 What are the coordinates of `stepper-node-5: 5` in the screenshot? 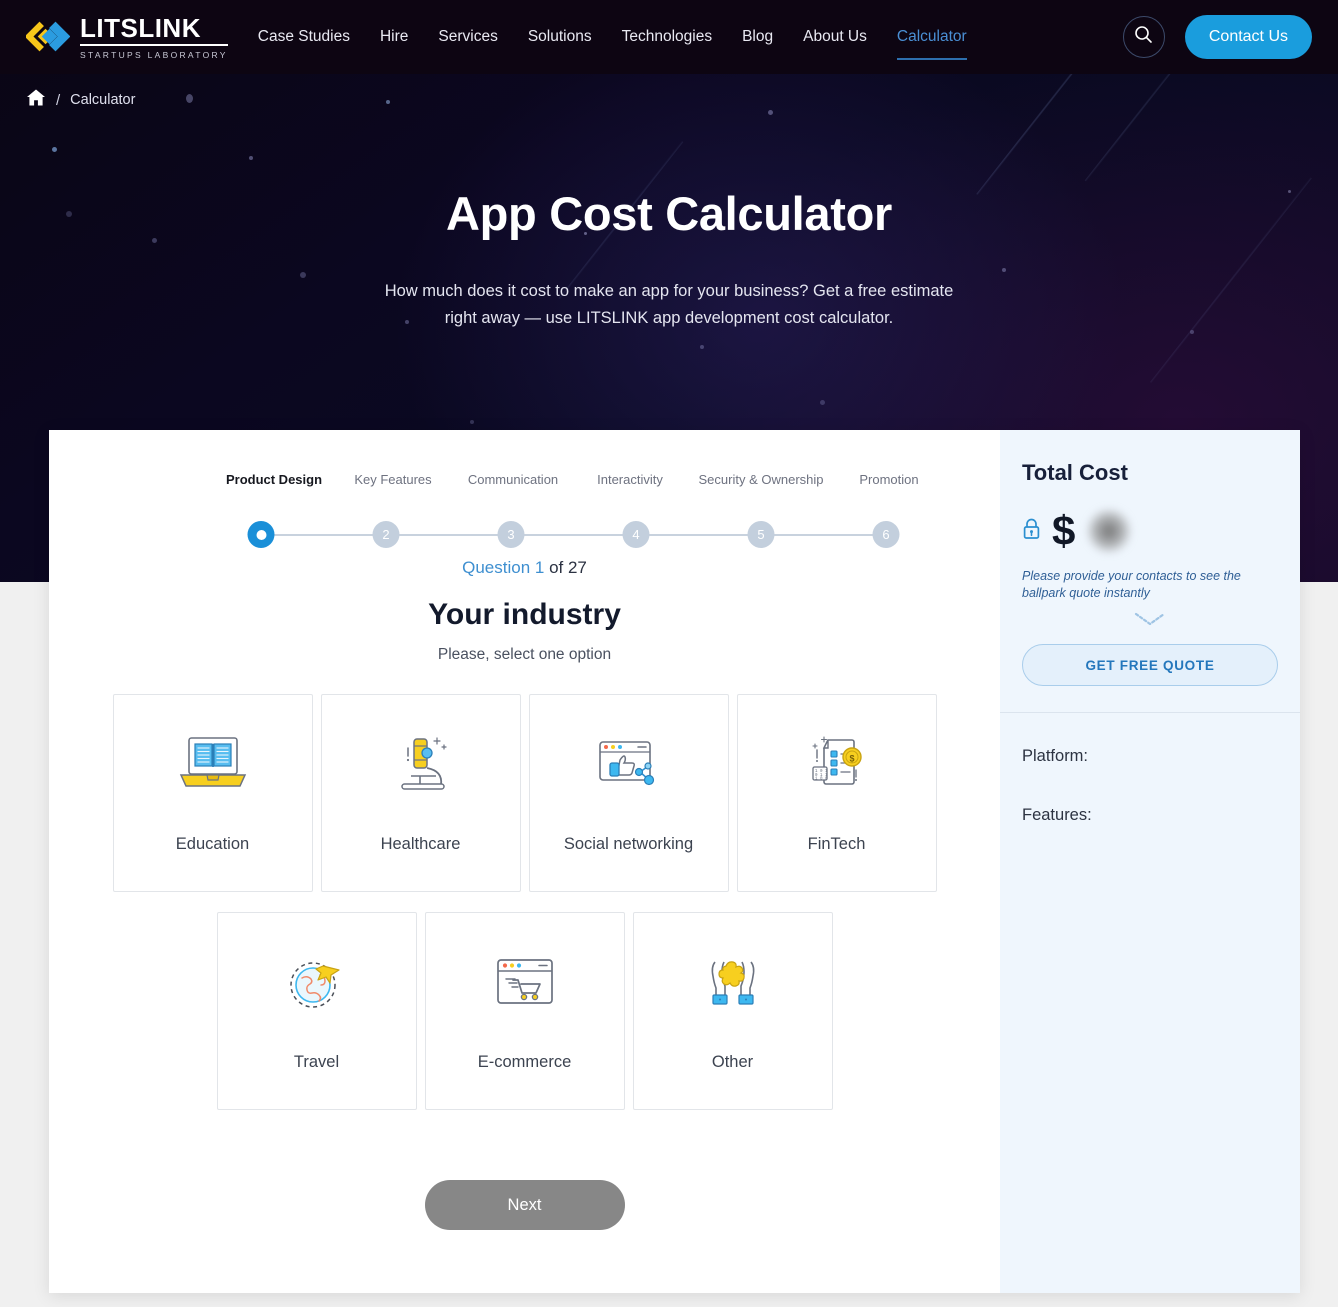 It's located at (761, 534).